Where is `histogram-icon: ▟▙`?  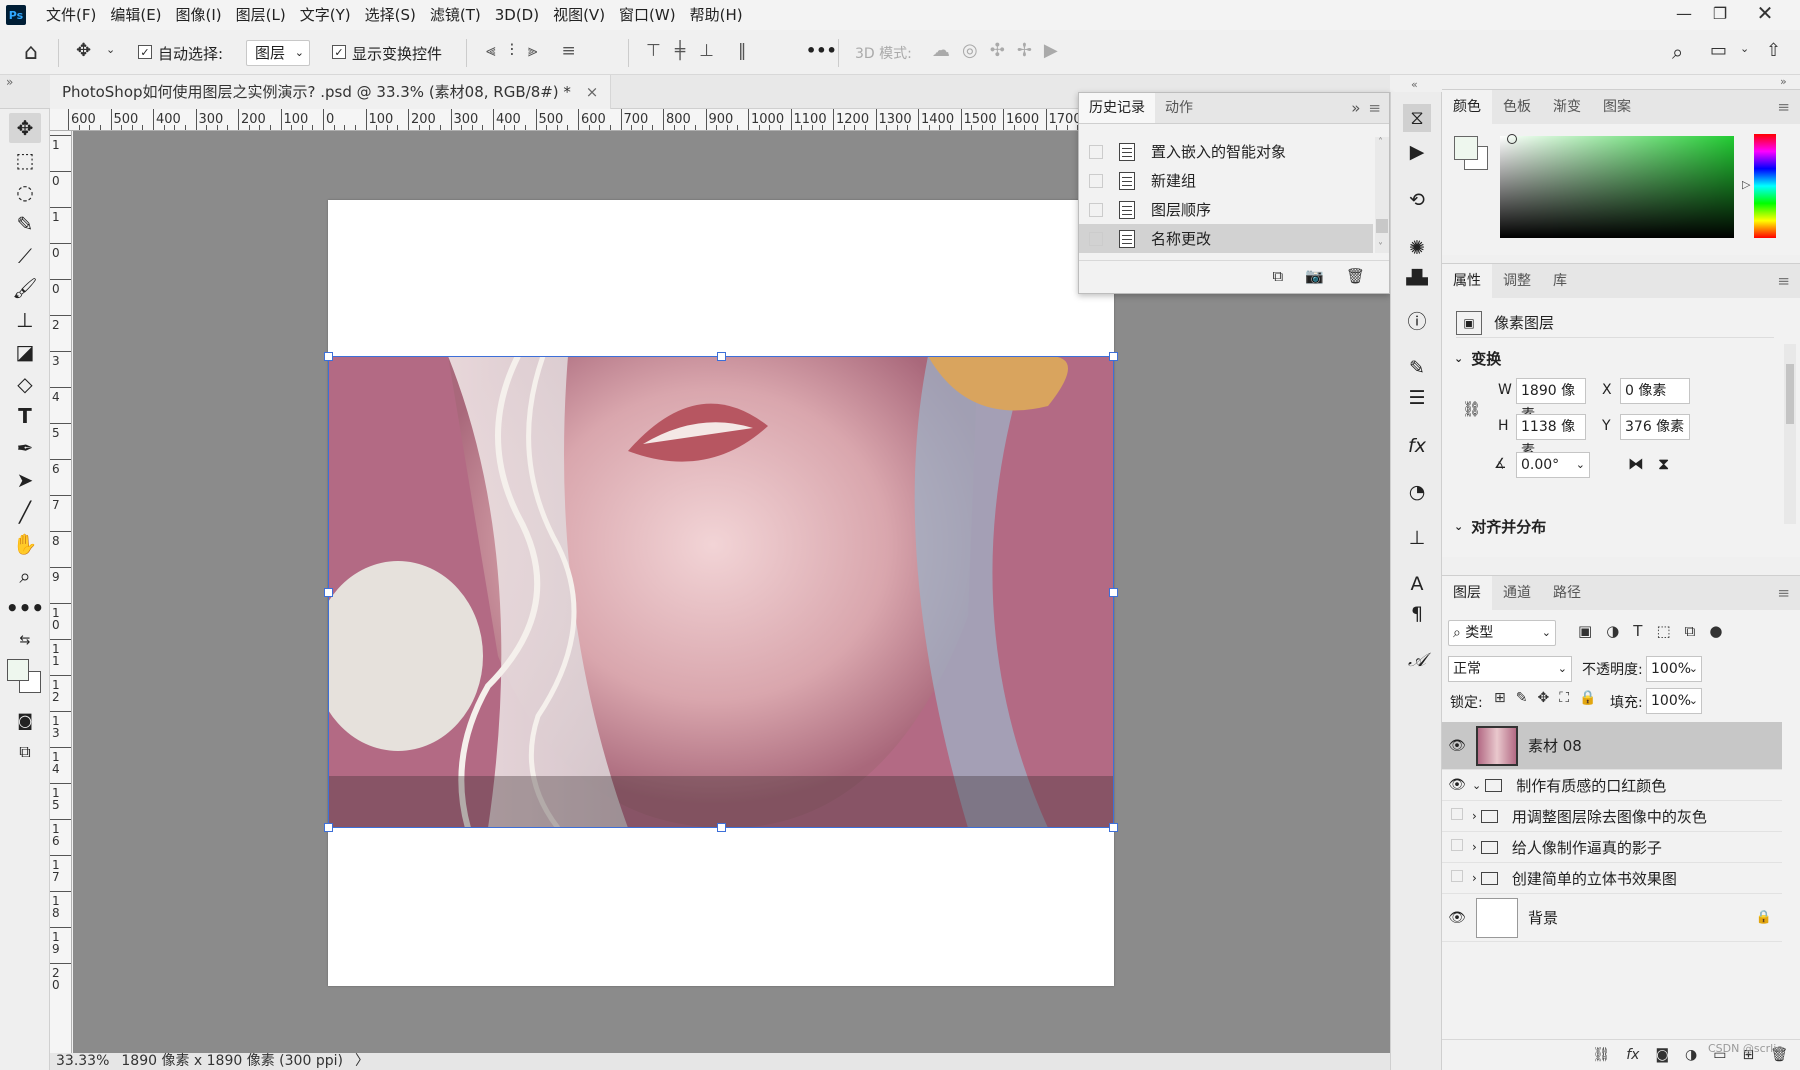
histogram-icon: ▟▙ is located at coordinates (1417, 278).